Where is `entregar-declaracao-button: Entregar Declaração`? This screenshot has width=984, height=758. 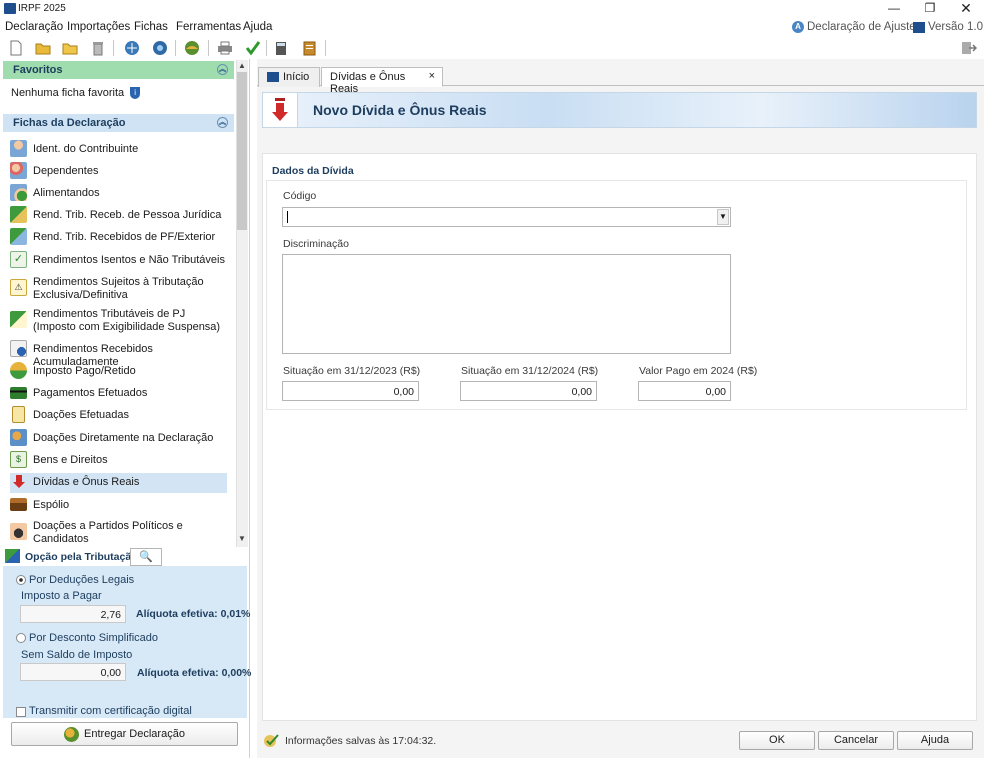
entregar-declaracao-button: Entregar Declaração is located at coordinates (124, 734).